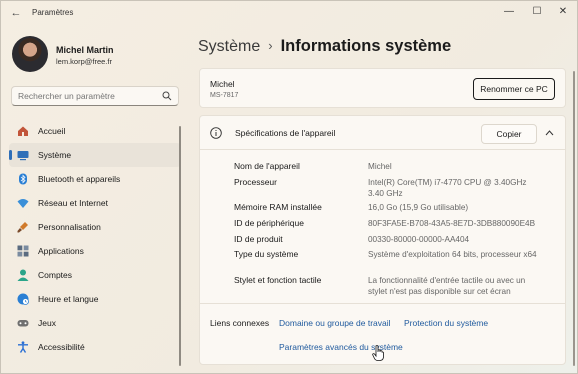  Describe the element at coordinates (52, 131) in the screenshot. I see `sidebar-item-label: Accueil` at that location.